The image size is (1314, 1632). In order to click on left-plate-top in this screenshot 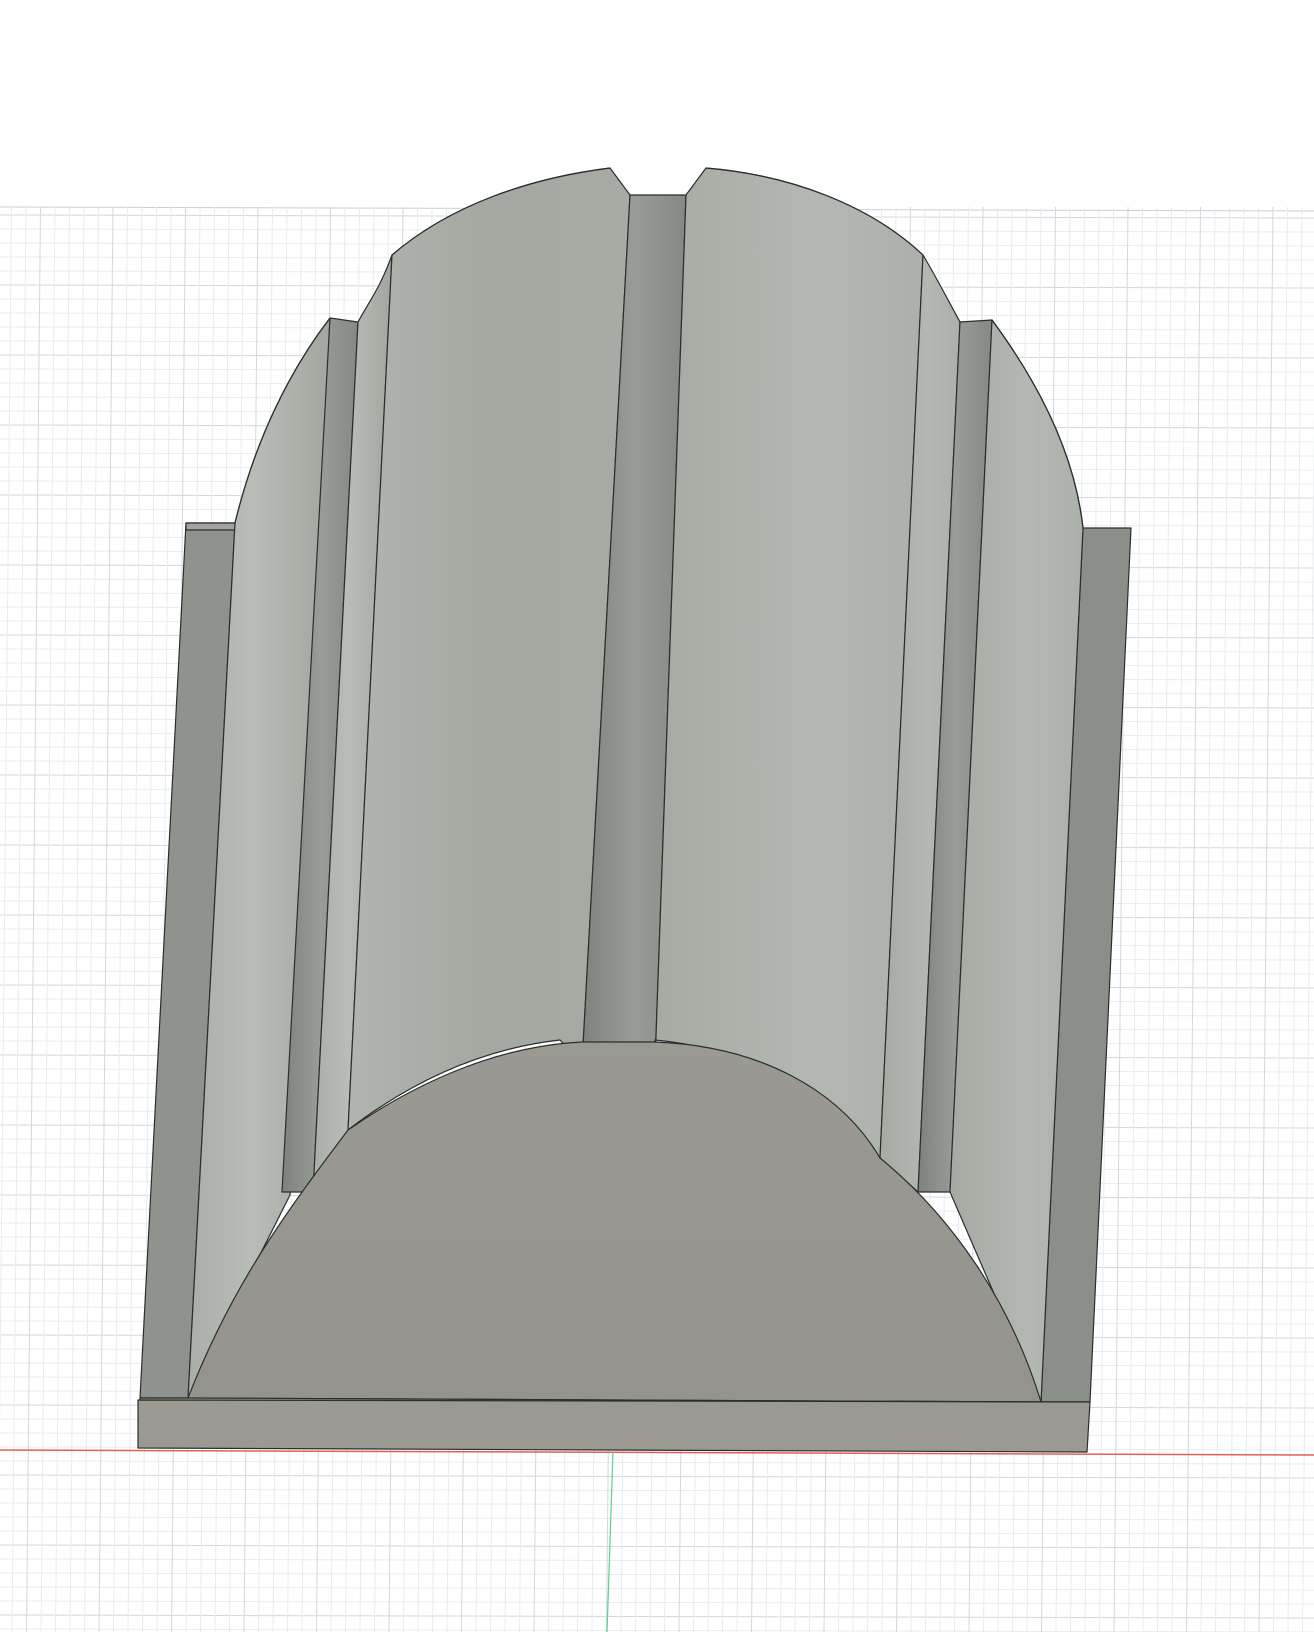, I will do `click(210, 526)`.